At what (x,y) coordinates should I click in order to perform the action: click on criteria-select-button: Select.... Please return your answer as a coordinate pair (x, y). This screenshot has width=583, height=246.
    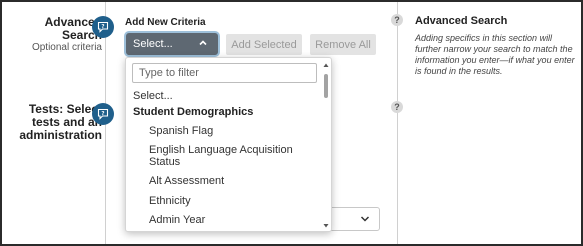
    Looking at the image, I should click on (172, 44).